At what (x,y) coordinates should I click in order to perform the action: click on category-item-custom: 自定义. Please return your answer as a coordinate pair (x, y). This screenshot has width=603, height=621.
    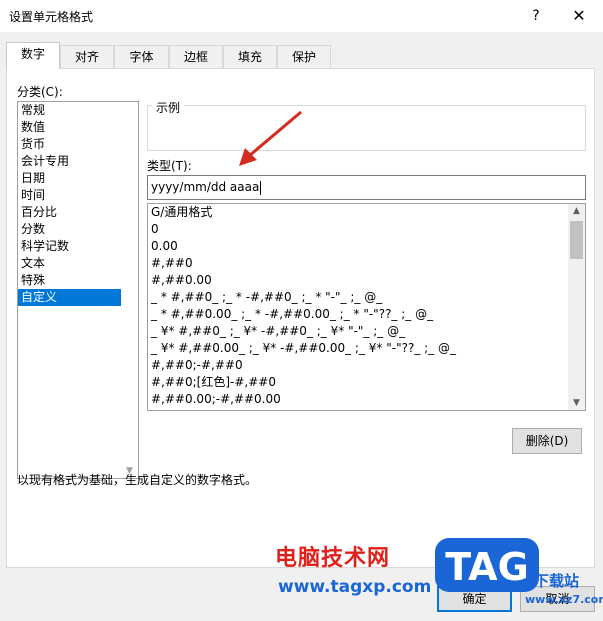
    Looking at the image, I should click on (78, 297).